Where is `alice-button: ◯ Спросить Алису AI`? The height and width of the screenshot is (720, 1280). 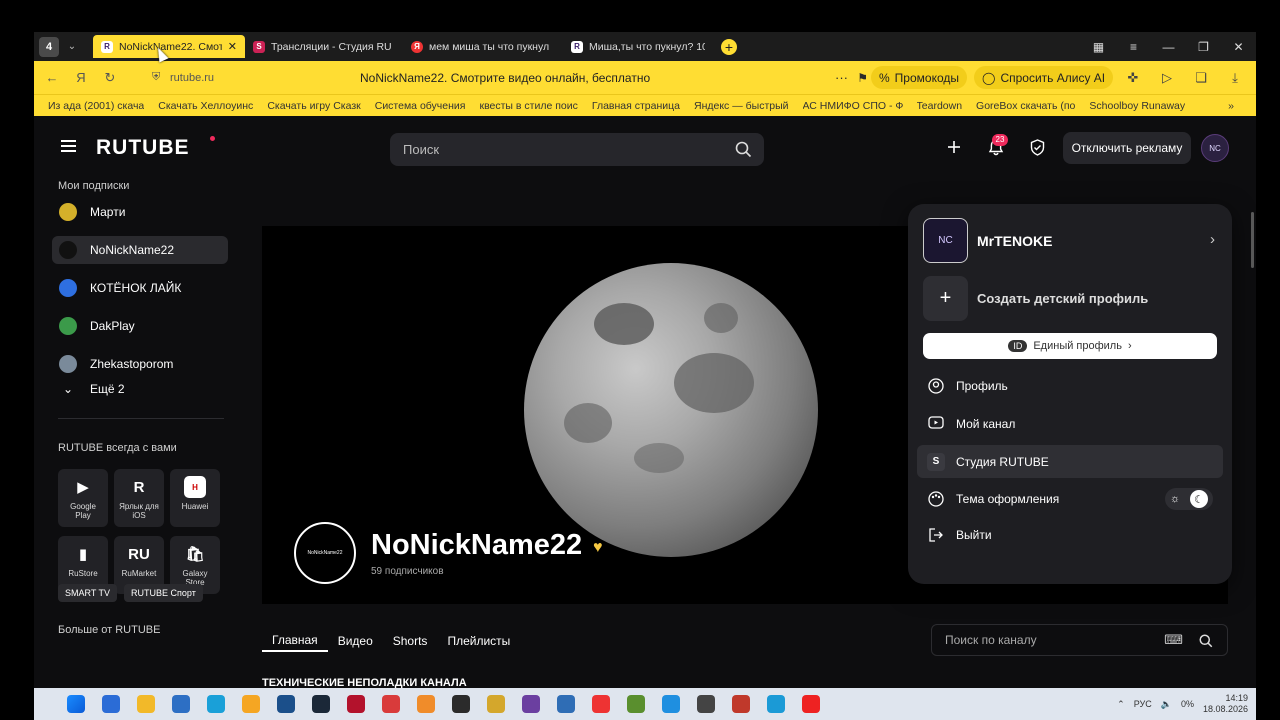 alice-button: ◯ Спросить Алису AI is located at coordinates (1044, 77).